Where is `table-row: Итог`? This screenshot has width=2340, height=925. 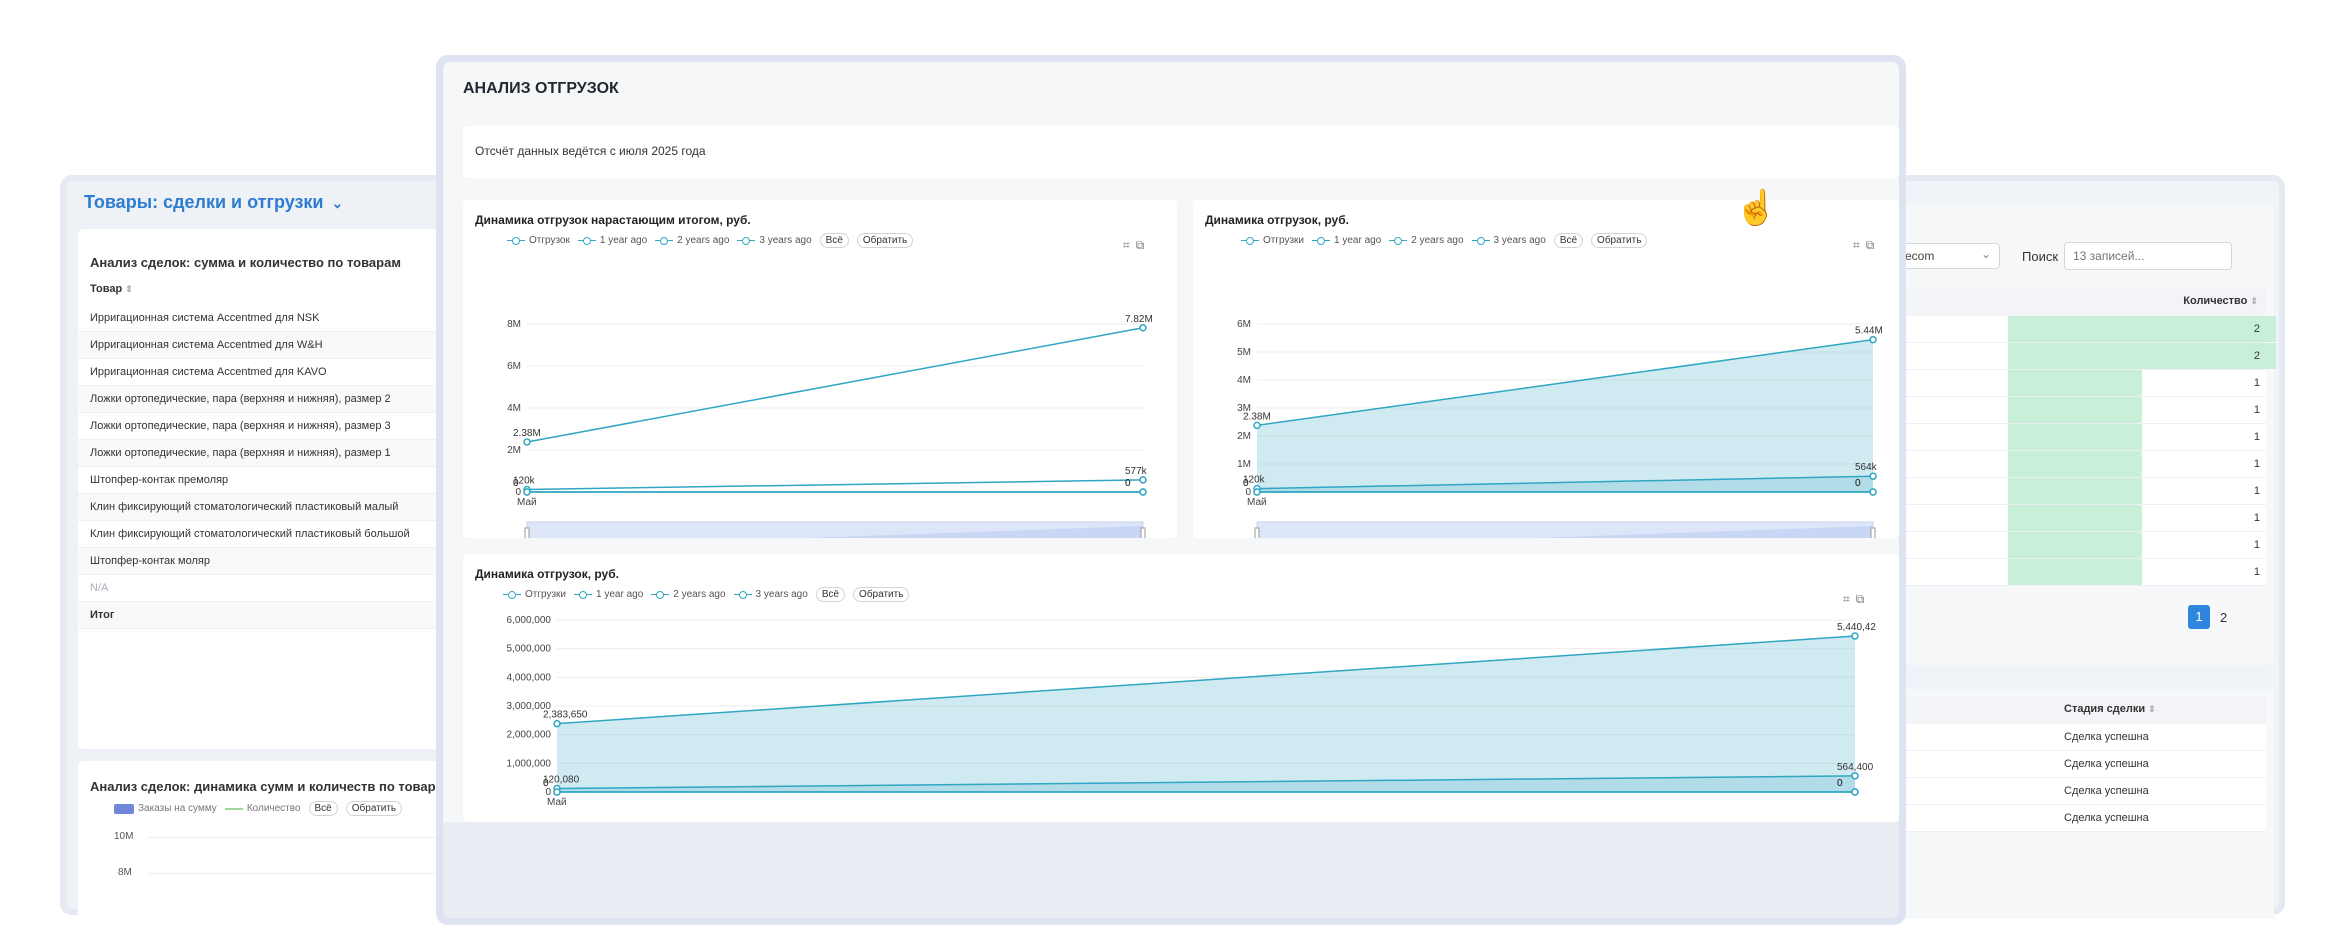
table-row: Итог is located at coordinates (273, 615).